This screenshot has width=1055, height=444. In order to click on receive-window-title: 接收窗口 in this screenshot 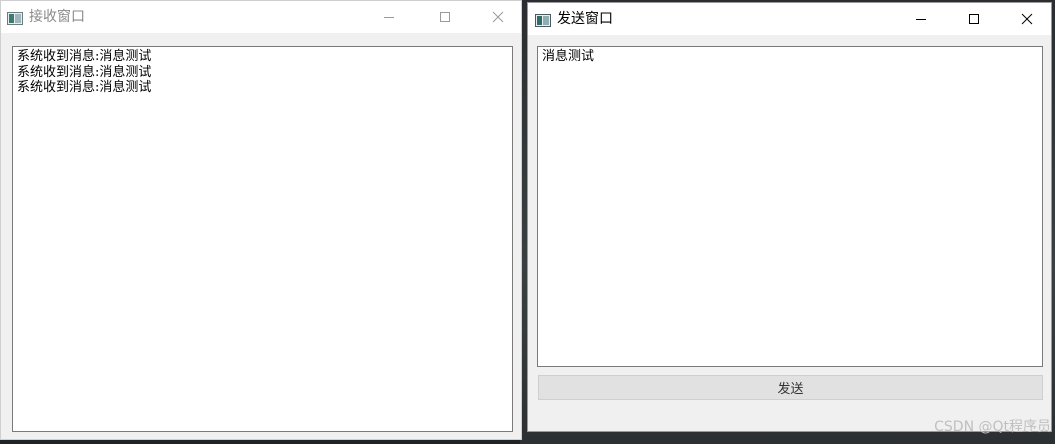, I will do `click(57, 17)`.